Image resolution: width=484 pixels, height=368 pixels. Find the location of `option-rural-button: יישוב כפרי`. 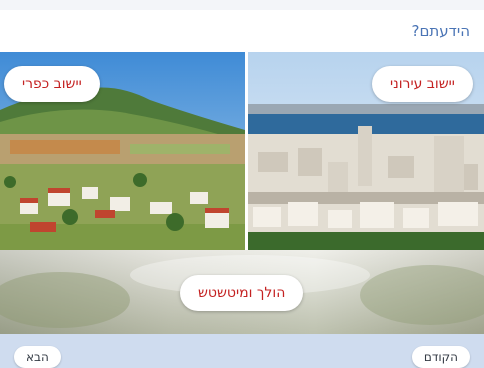

option-rural-button: יישוב כפרי is located at coordinates (52, 84).